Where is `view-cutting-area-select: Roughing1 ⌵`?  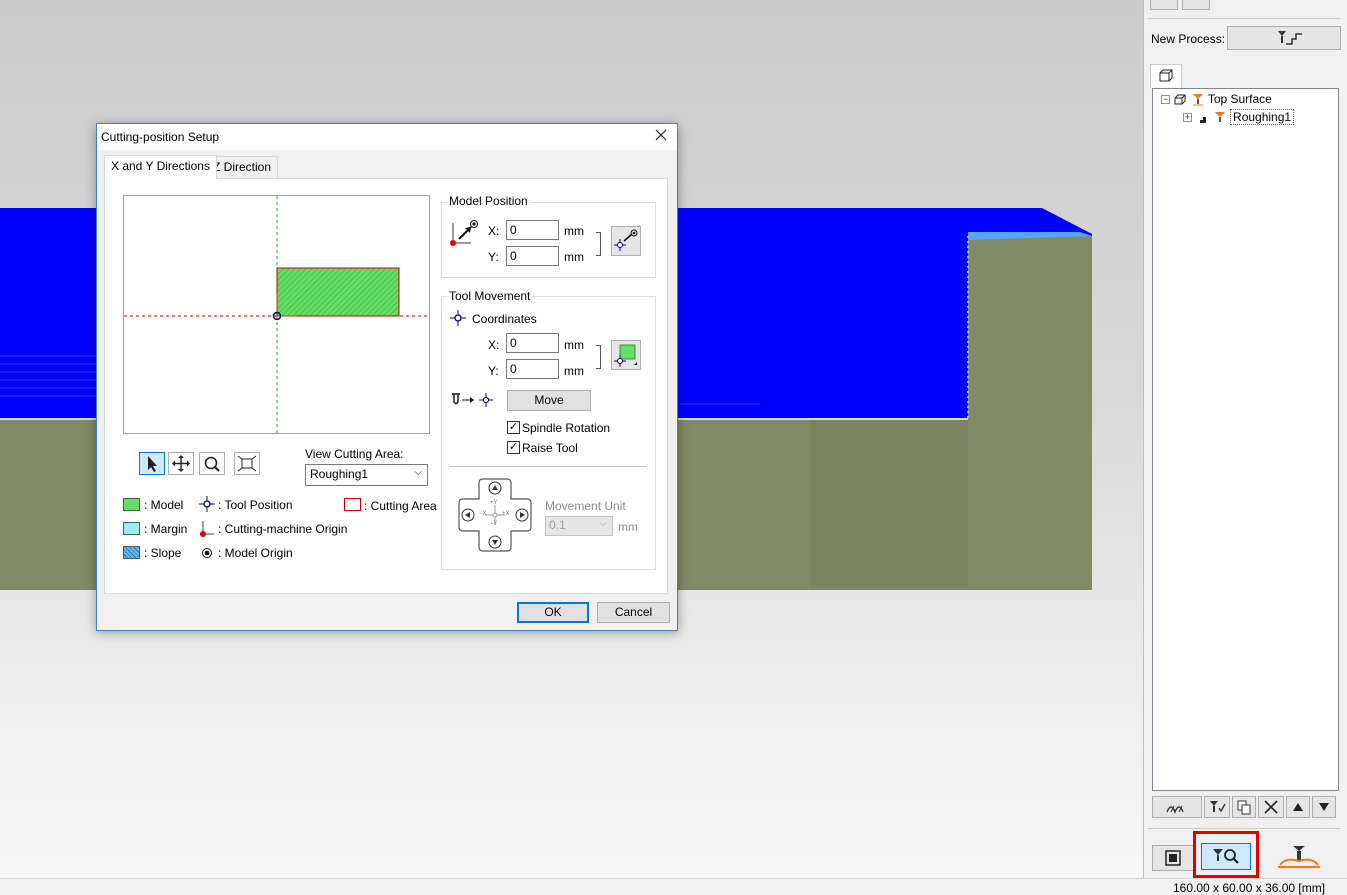
view-cutting-area-select: Roughing1 ⌵ is located at coordinates (366, 475).